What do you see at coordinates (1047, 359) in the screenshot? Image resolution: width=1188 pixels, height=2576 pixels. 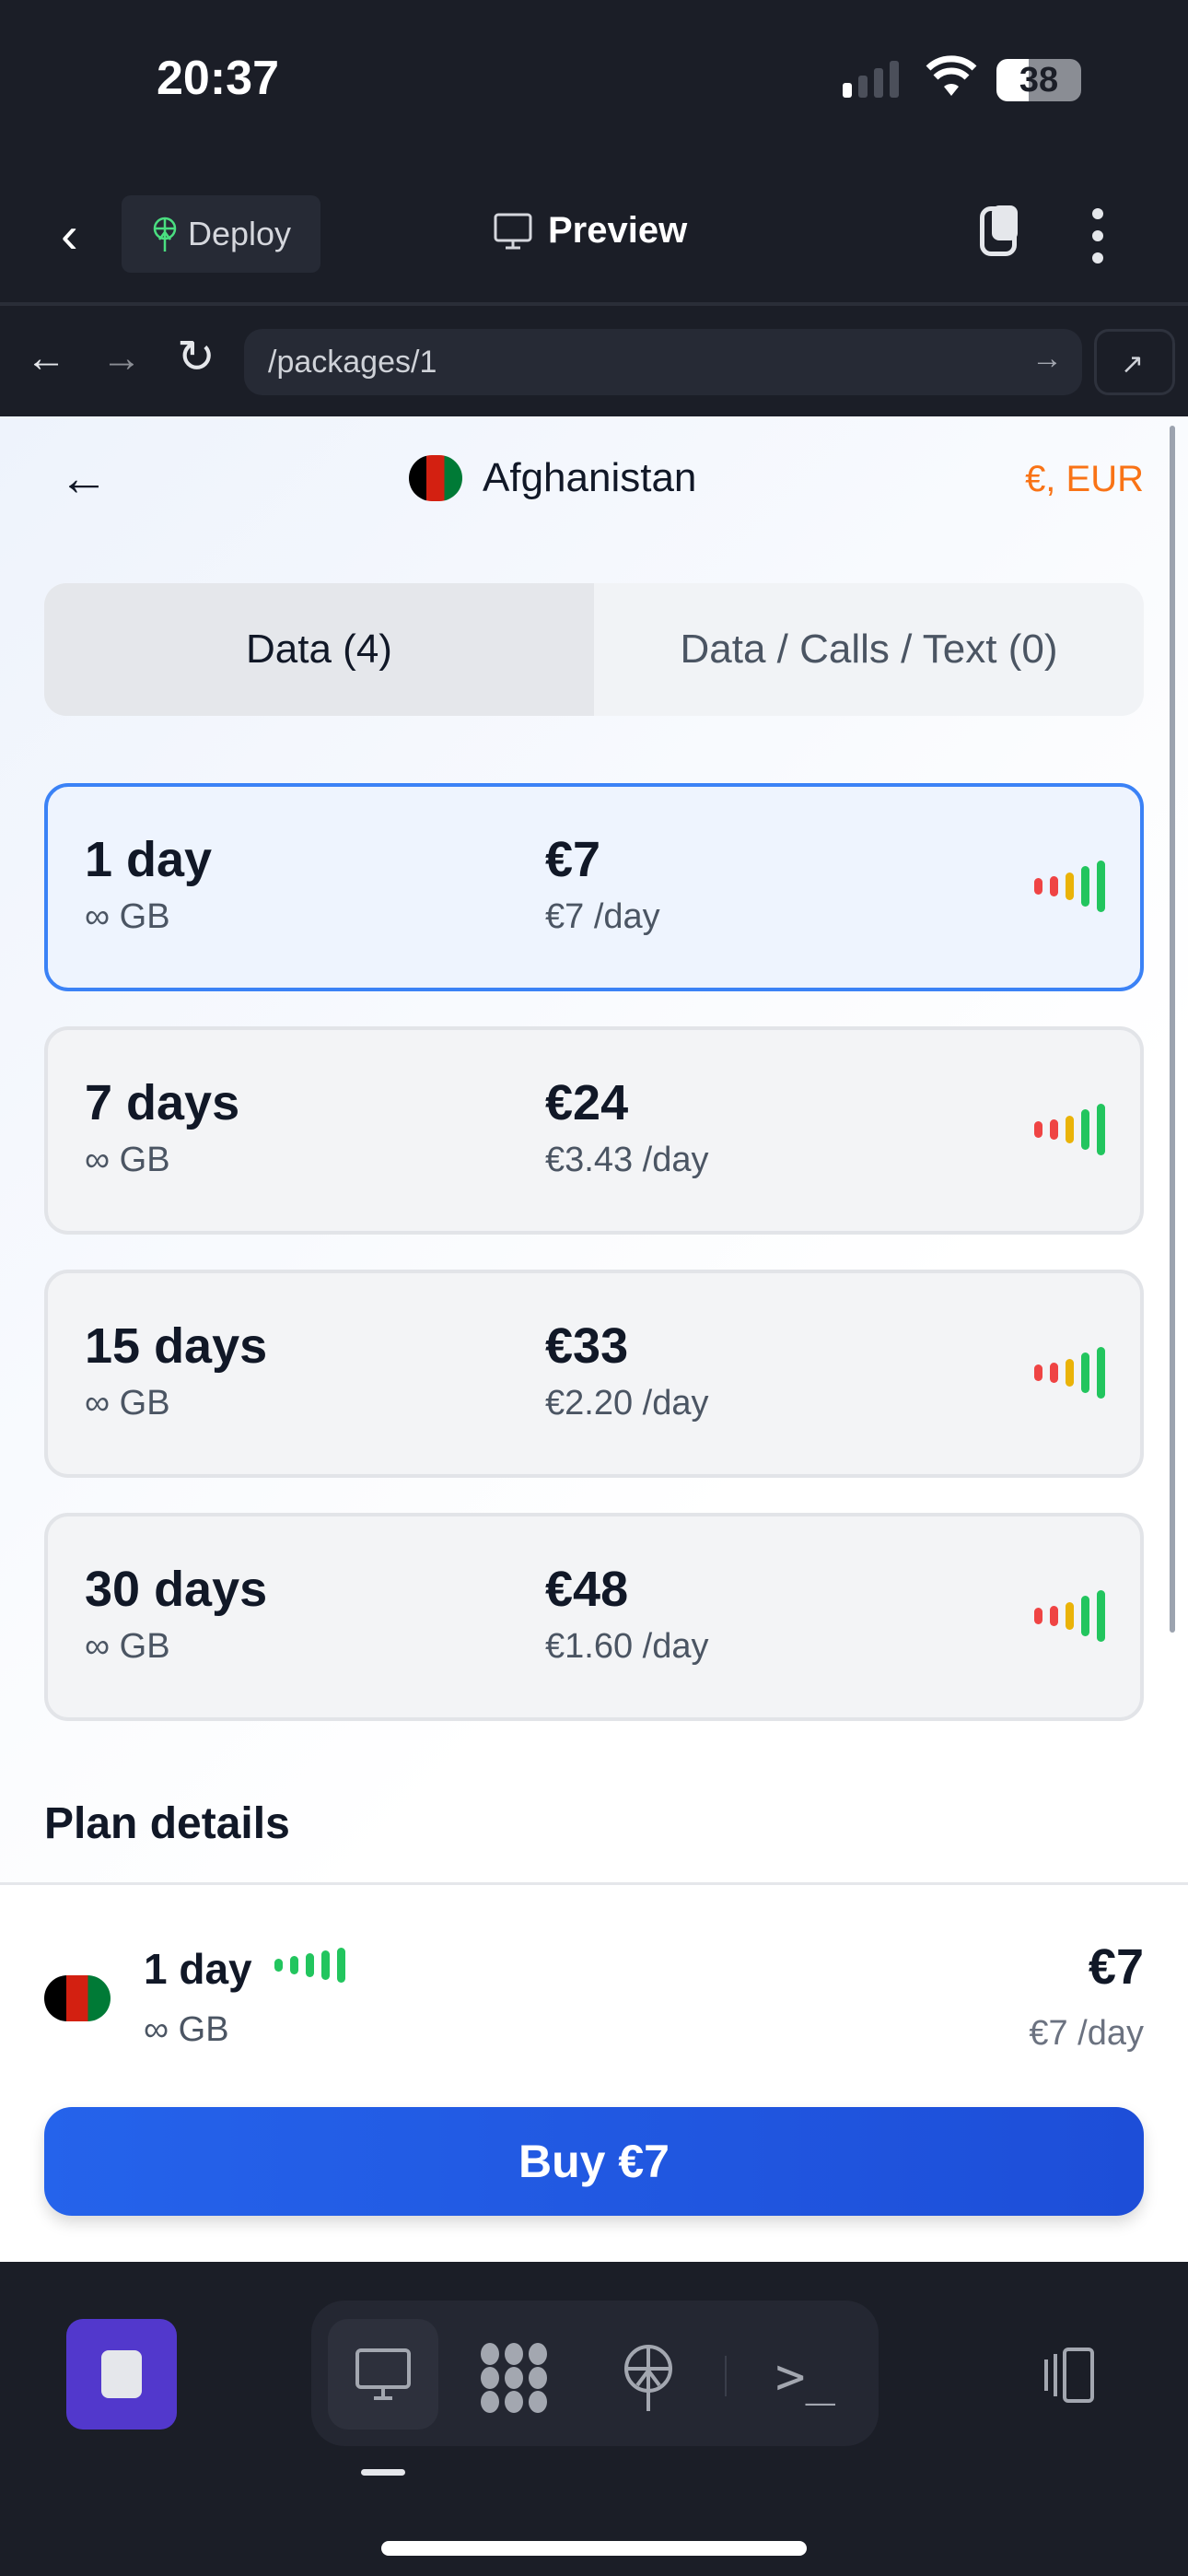 I see `go-arrow-icon: →` at bounding box center [1047, 359].